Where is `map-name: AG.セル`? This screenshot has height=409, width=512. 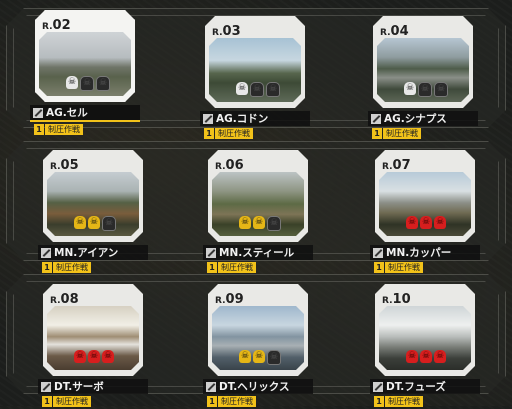
map-name: AG.セル is located at coordinates (67, 113).